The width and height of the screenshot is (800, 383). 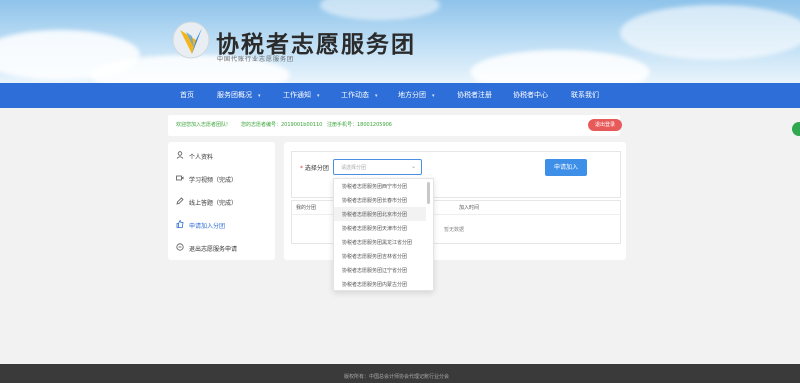 What do you see at coordinates (301, 95) in the screenshot?
I see `nav-item-notices: 工作通知 ▾` at bounding box center [301, 95].